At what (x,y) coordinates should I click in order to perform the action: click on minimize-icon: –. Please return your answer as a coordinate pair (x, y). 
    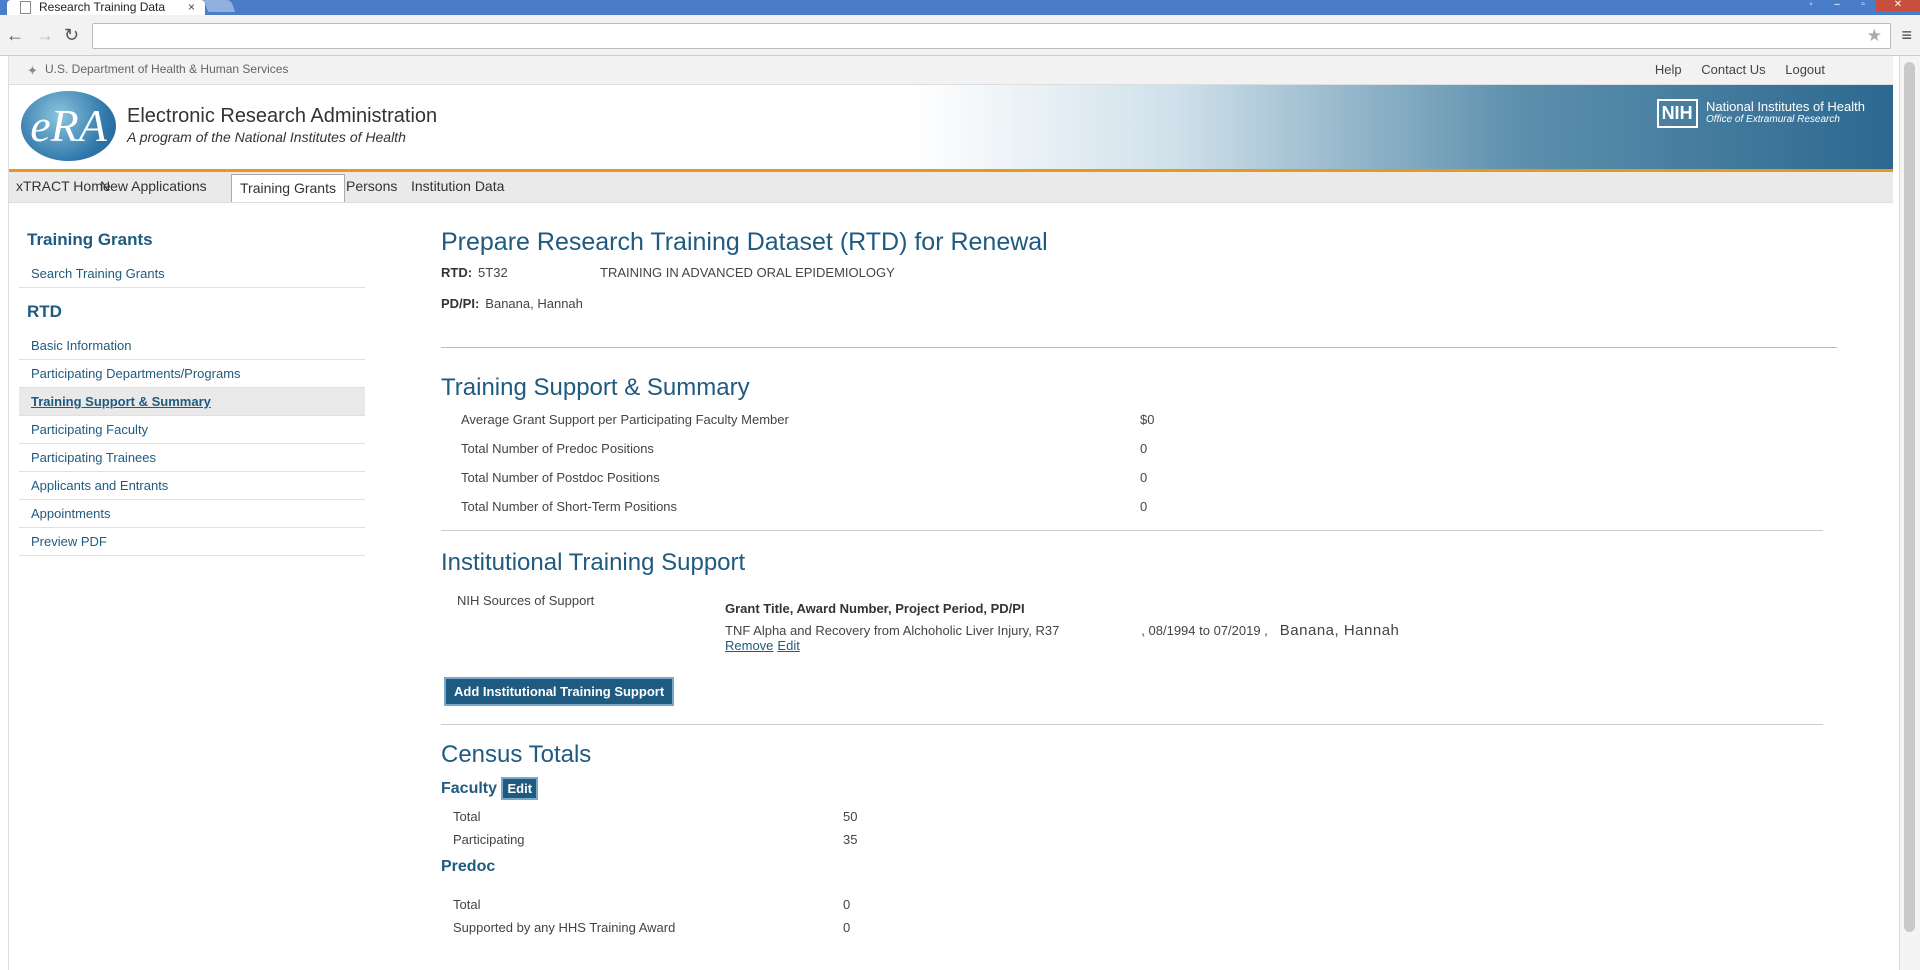
    Looking at the image, I should click on (1837, 5).